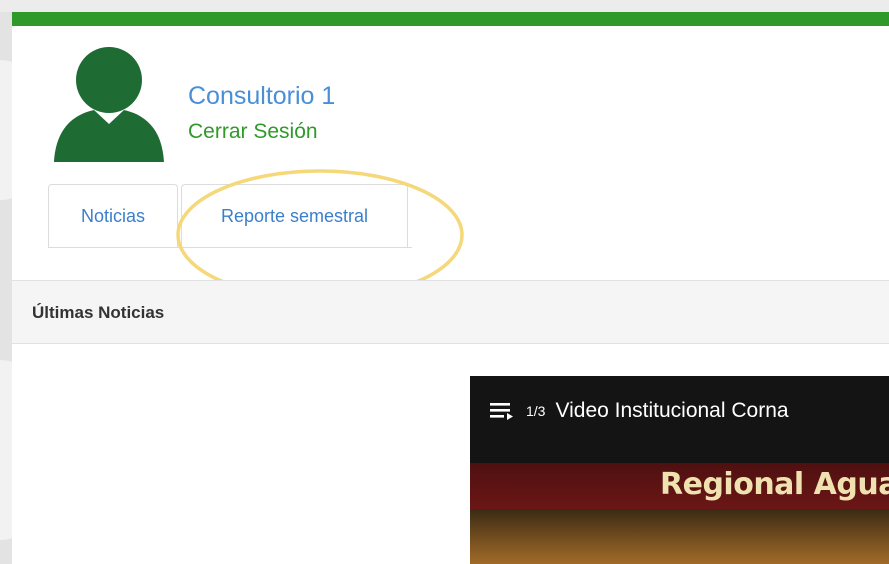  I want to click on video-banner: Regional Aguas, so click(679, 486).